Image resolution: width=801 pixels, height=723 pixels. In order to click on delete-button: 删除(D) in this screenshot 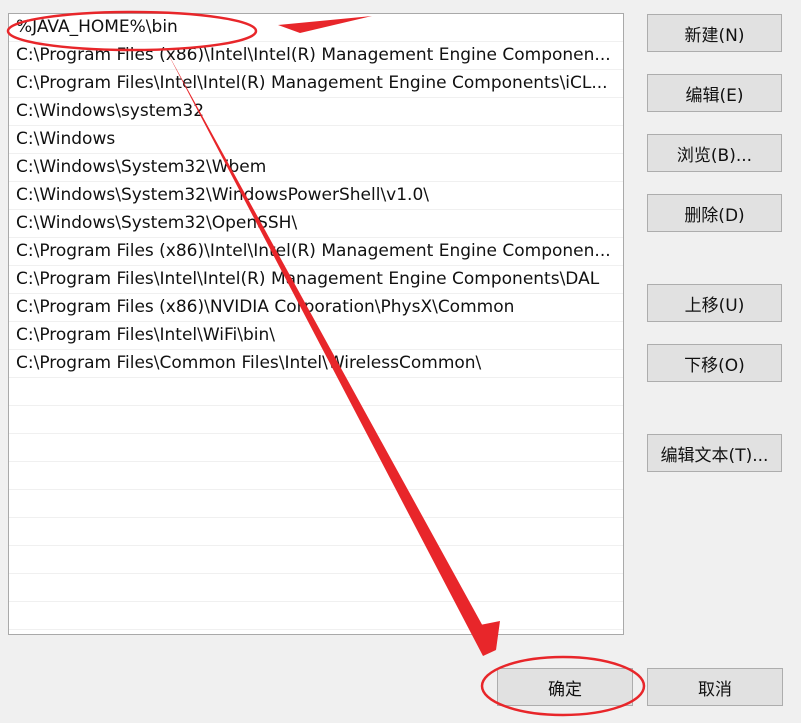, I will do `click(714, 213)`.